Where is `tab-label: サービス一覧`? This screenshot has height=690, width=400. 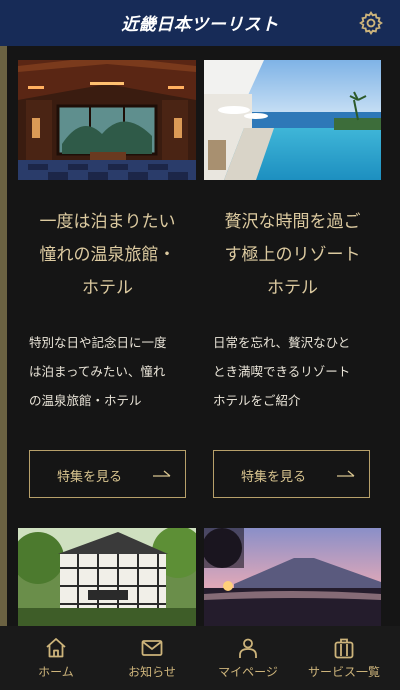
tab-label: サービス一覧 is located at coordinates (343, 672).